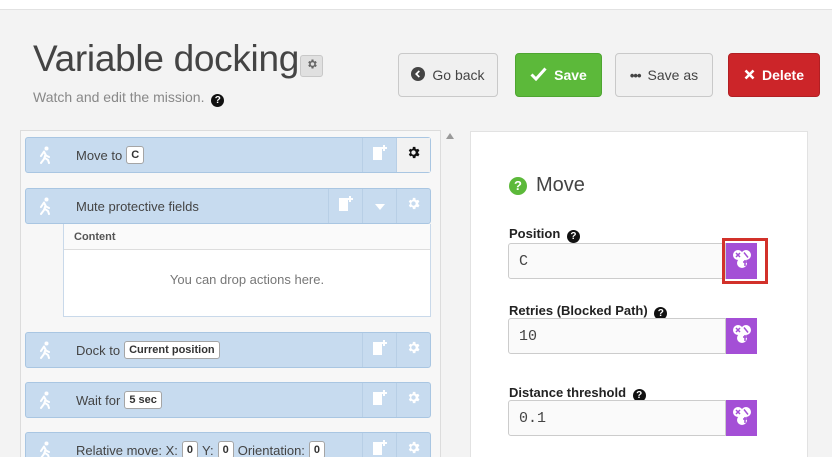 This screenshot has height=457, width=832. What do you see at coordinates (528, 336) in the screenshot?
I see `retries-value: 10` at bounding box center [528, 336].